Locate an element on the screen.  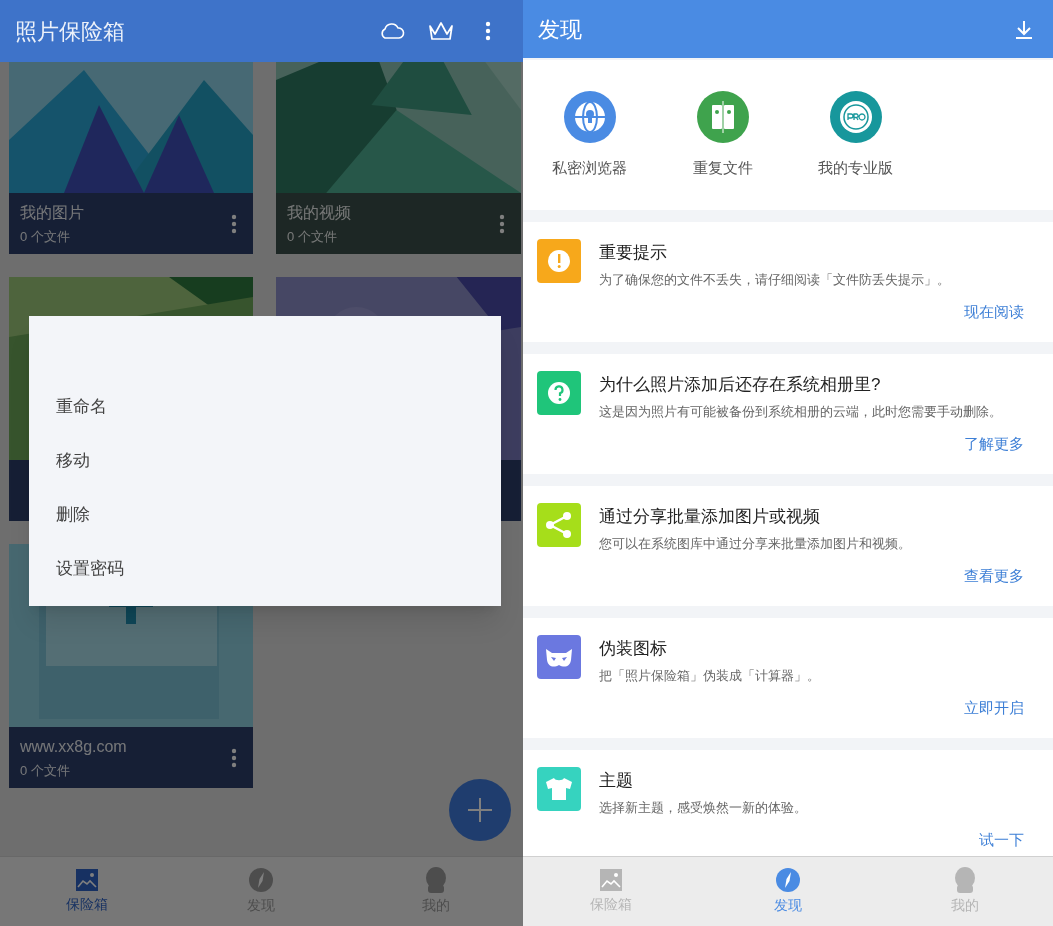
download-icon is located at coordinates (1024, 29).